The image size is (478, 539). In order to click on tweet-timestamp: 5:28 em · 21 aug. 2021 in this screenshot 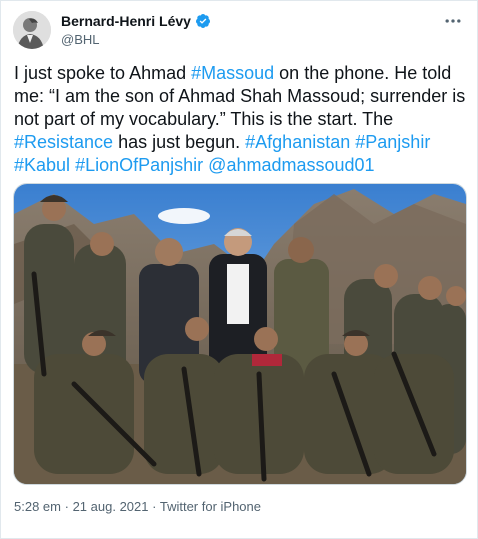, I will do `click(81, 506)`.